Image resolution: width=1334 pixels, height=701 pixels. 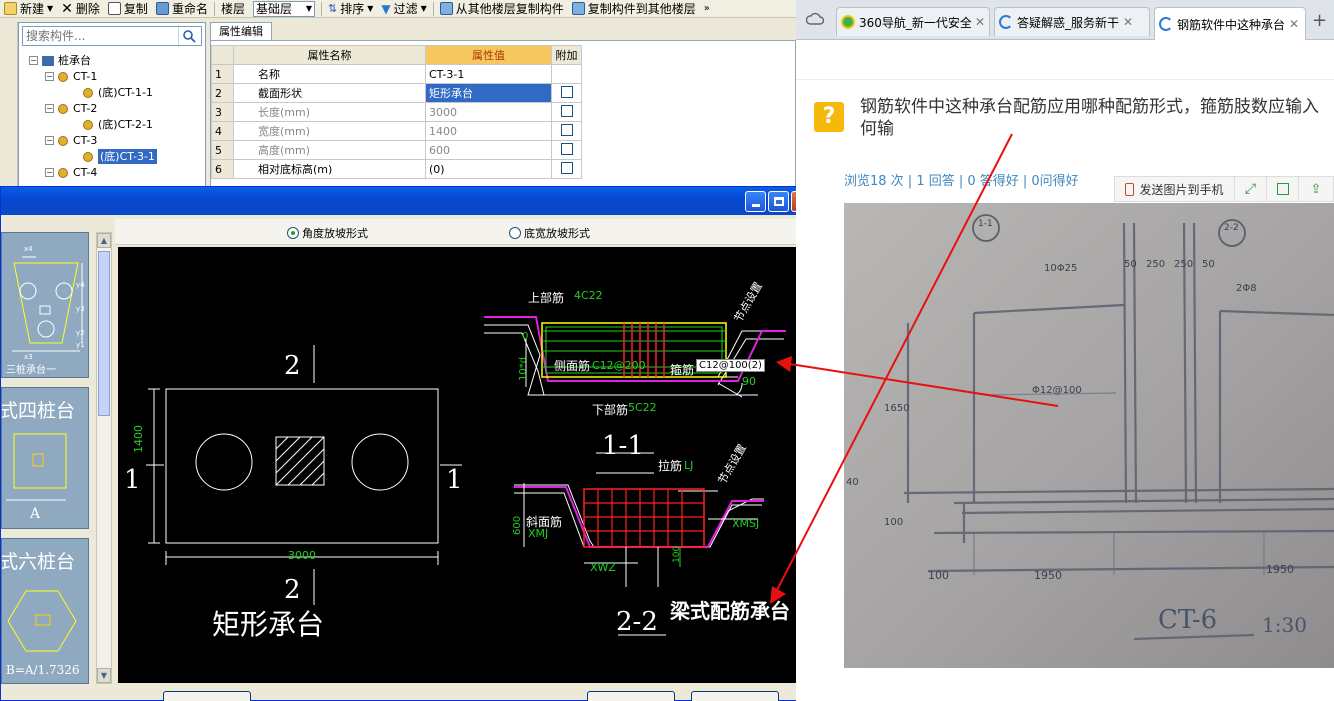 I want to click on tree-node-ct2-1: (底)CT-2-1, so click(x=118, y=124).